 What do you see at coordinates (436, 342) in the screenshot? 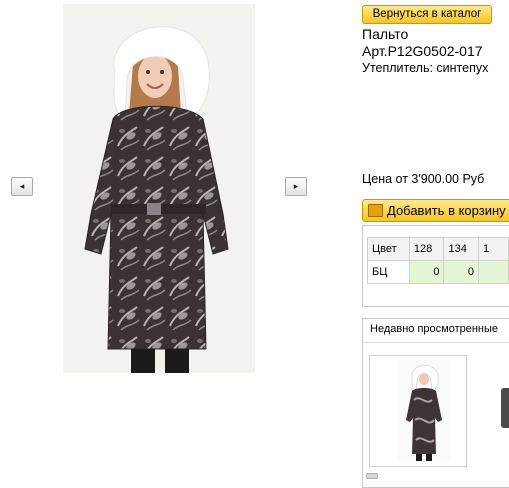
I see `divider` at bounding box center [436, 342].